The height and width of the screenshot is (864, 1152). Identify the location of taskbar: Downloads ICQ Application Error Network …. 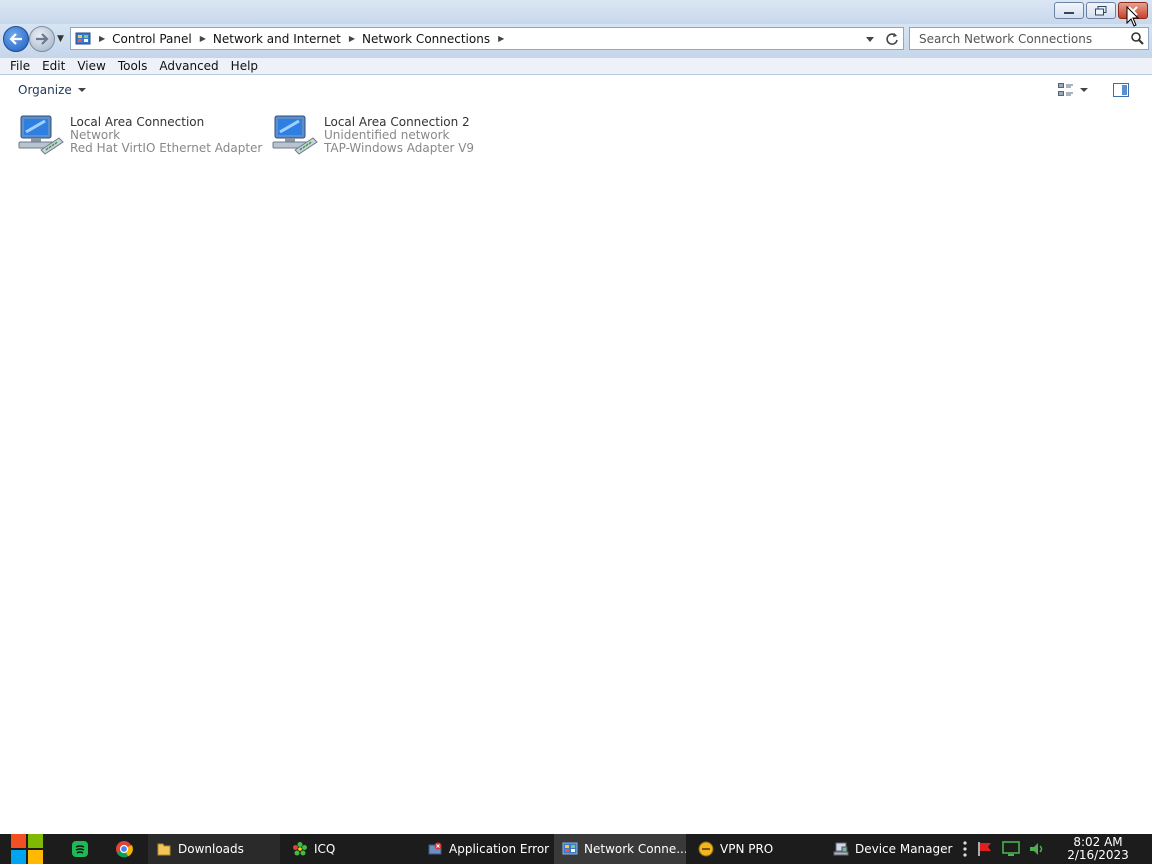
(576, 849).